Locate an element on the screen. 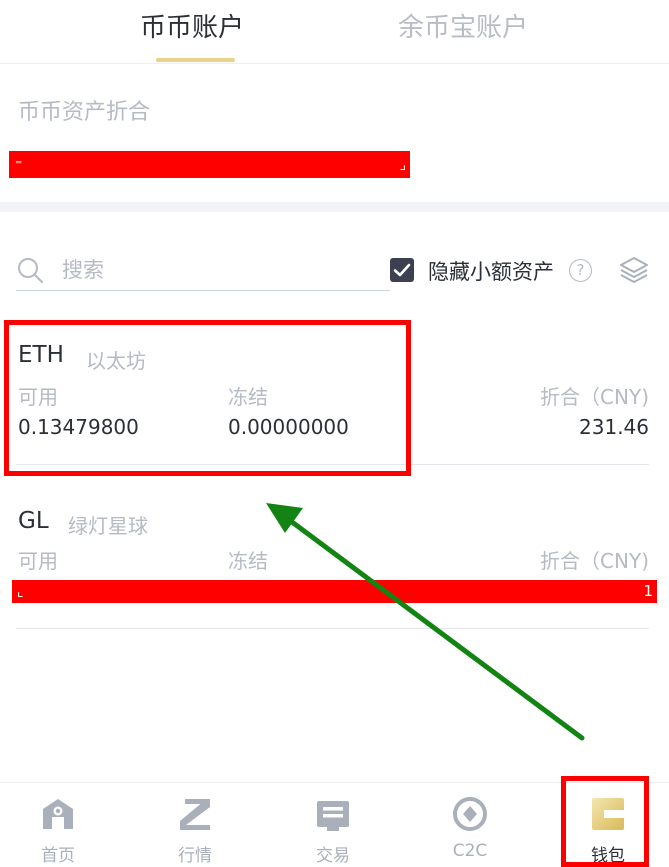  search-row: 隐藏小额资产 ? is located at coordinates (334, 269).